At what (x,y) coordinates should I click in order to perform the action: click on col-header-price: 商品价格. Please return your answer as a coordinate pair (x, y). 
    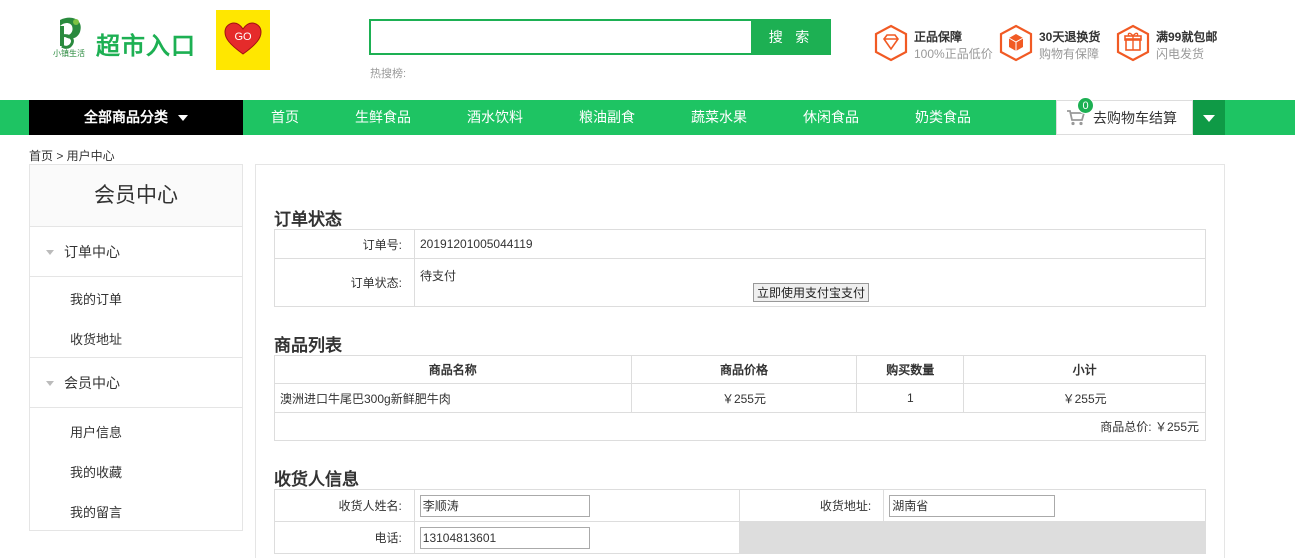
    Looking at the image, I should click on (744, 369).